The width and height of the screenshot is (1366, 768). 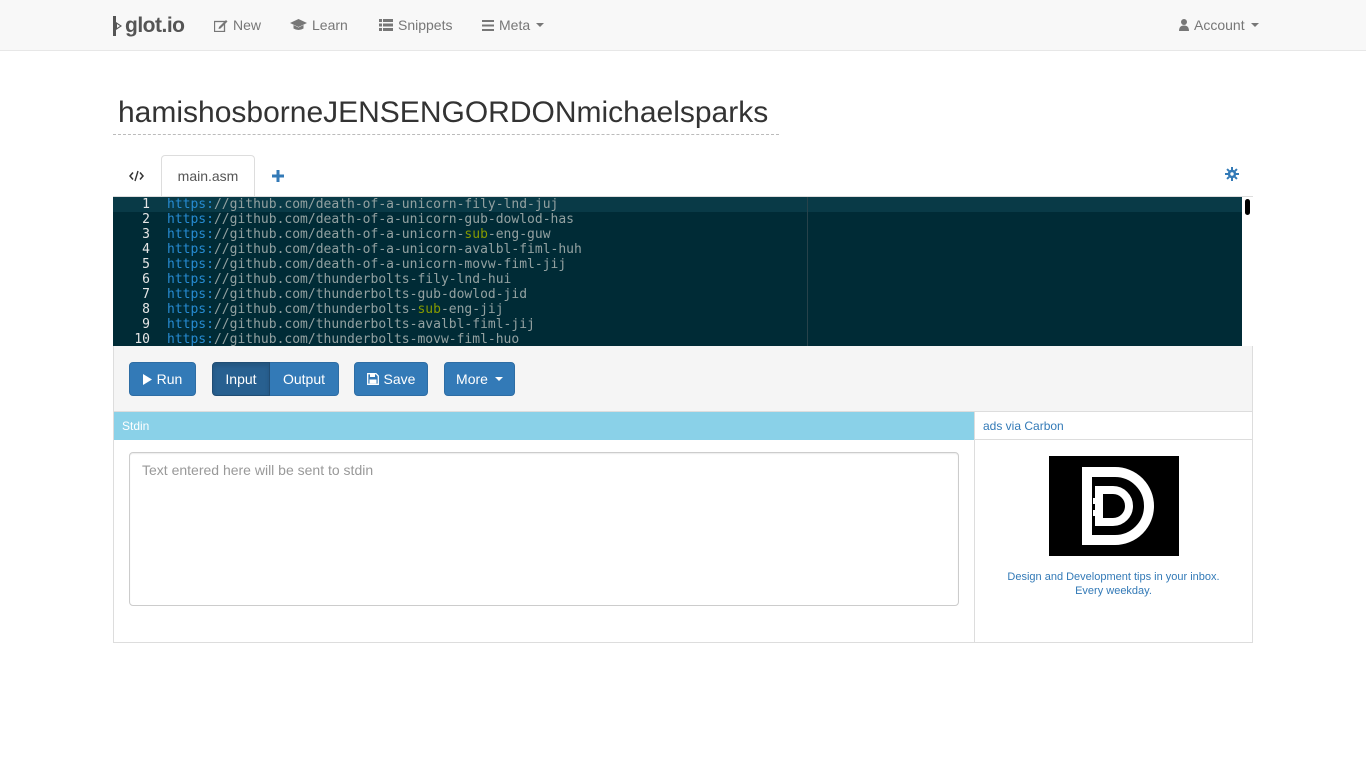 I want to click on edit-icon, so click(x=221, y=25).